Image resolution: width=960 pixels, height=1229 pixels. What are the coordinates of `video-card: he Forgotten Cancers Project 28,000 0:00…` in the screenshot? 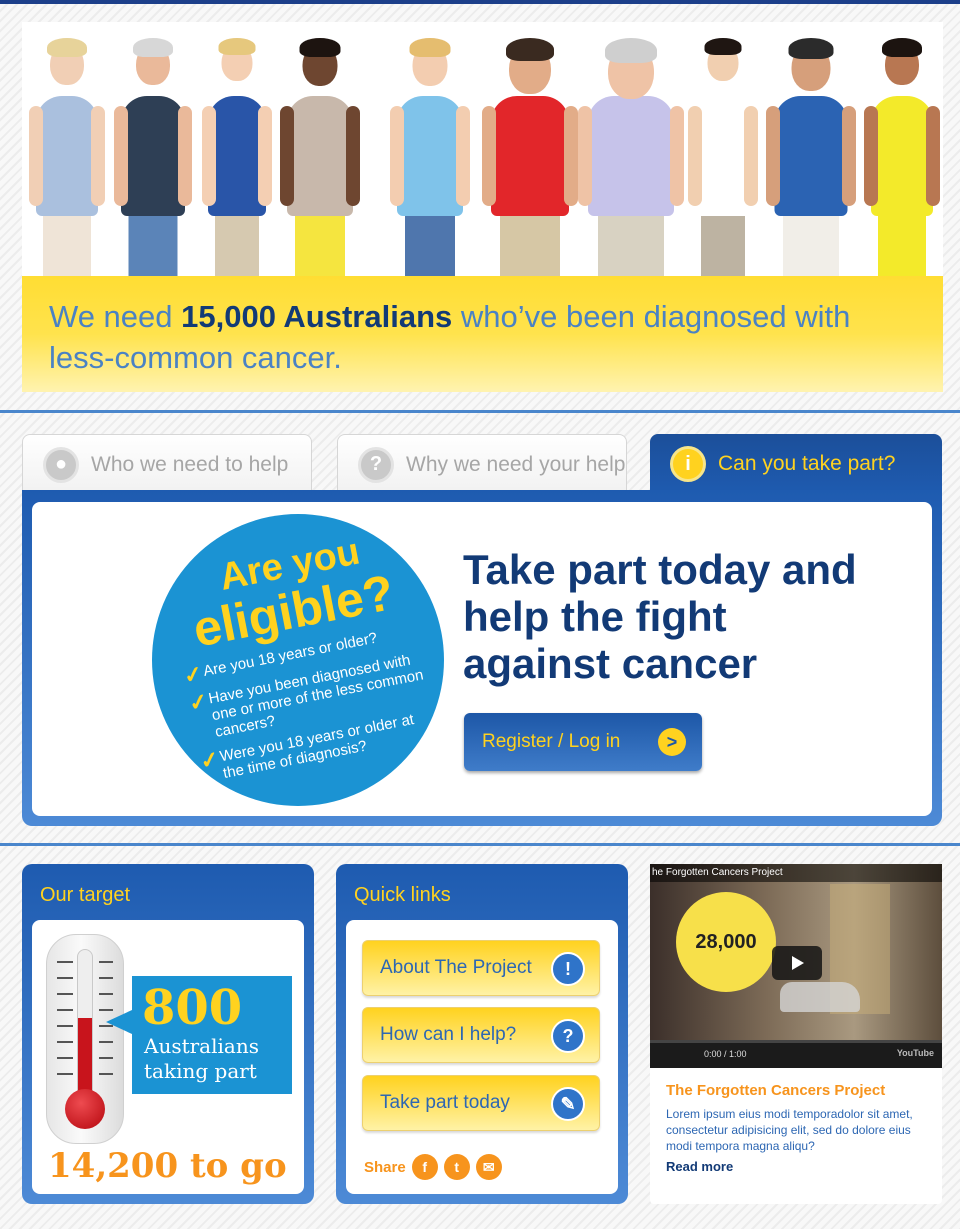 It's located at (796, 1034).